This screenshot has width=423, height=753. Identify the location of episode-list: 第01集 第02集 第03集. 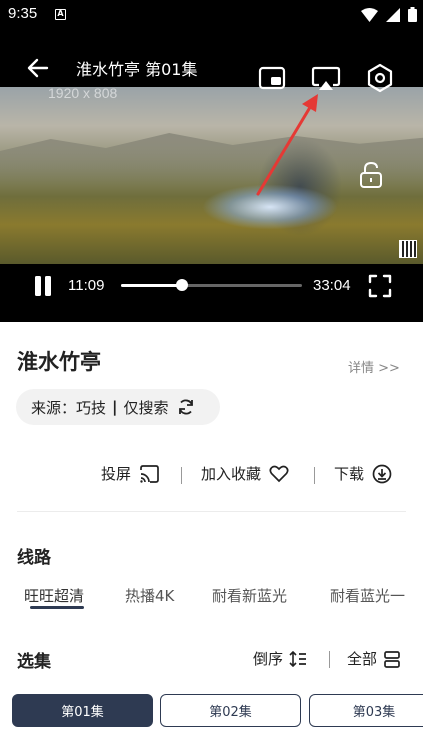
(211, 711).